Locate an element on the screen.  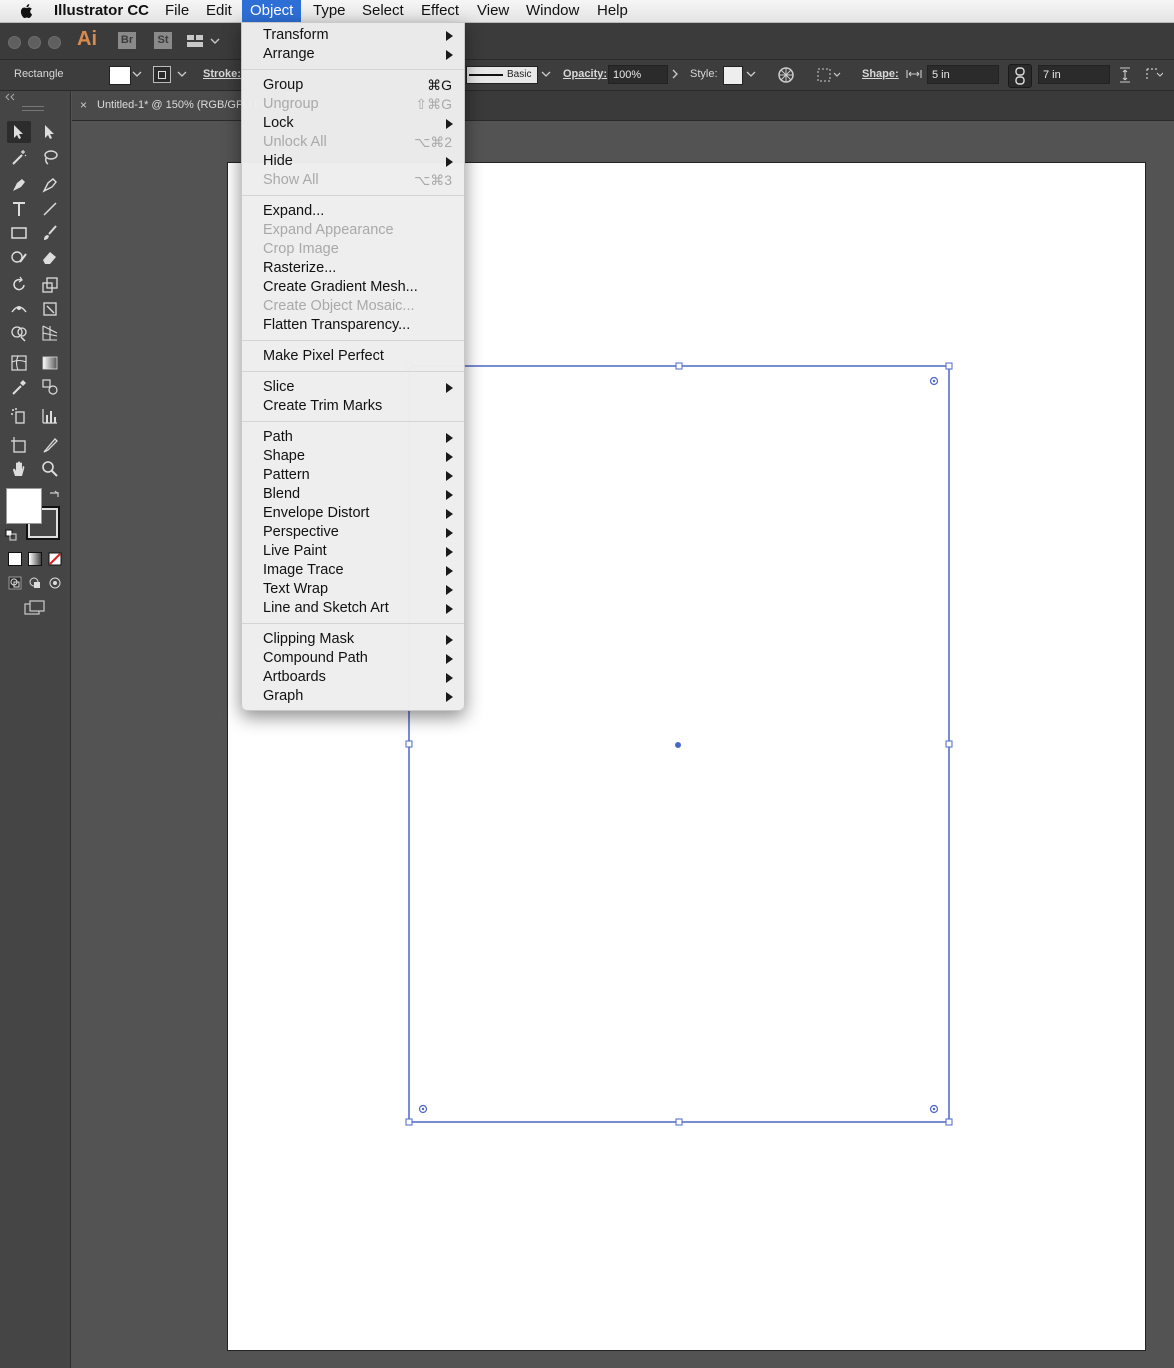
menu-item-label: Image Trace is located at coordinates (303, 570).